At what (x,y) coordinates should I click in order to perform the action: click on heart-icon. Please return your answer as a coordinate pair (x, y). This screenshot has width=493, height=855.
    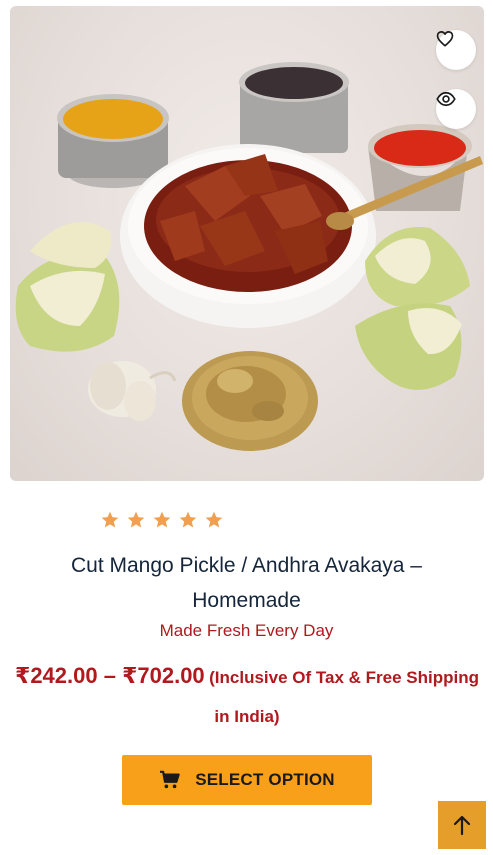
    Looking at the image, I should click on (445, 39).